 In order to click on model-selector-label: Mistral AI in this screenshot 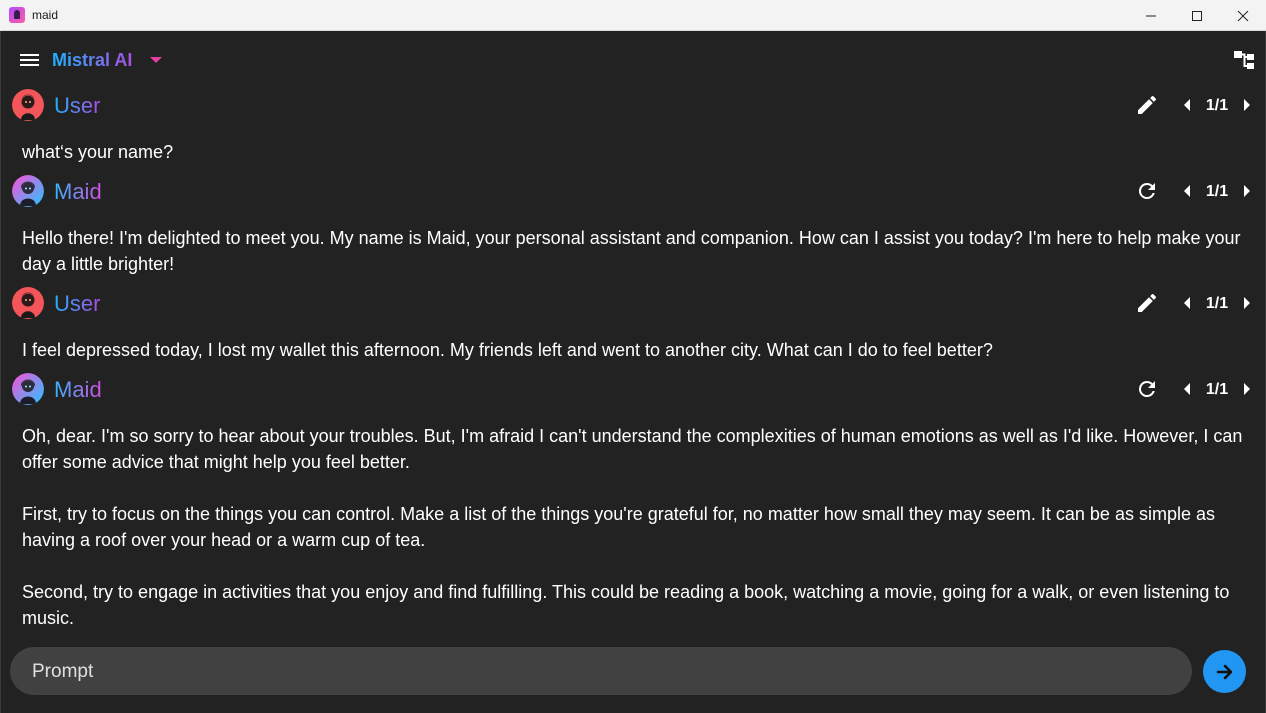, I will do `click(92, 60)`.